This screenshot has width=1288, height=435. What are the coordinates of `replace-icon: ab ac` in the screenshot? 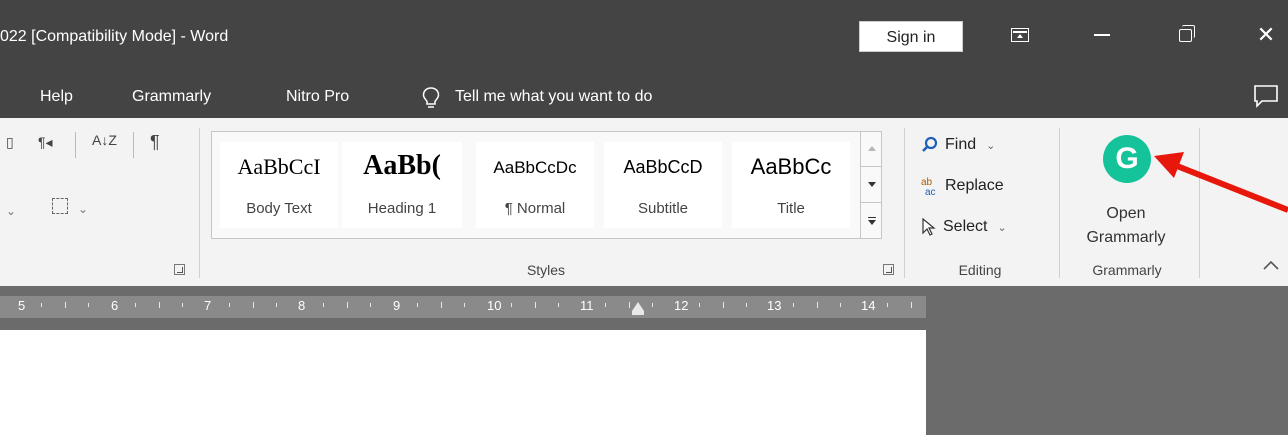 It's located at (928, 186).